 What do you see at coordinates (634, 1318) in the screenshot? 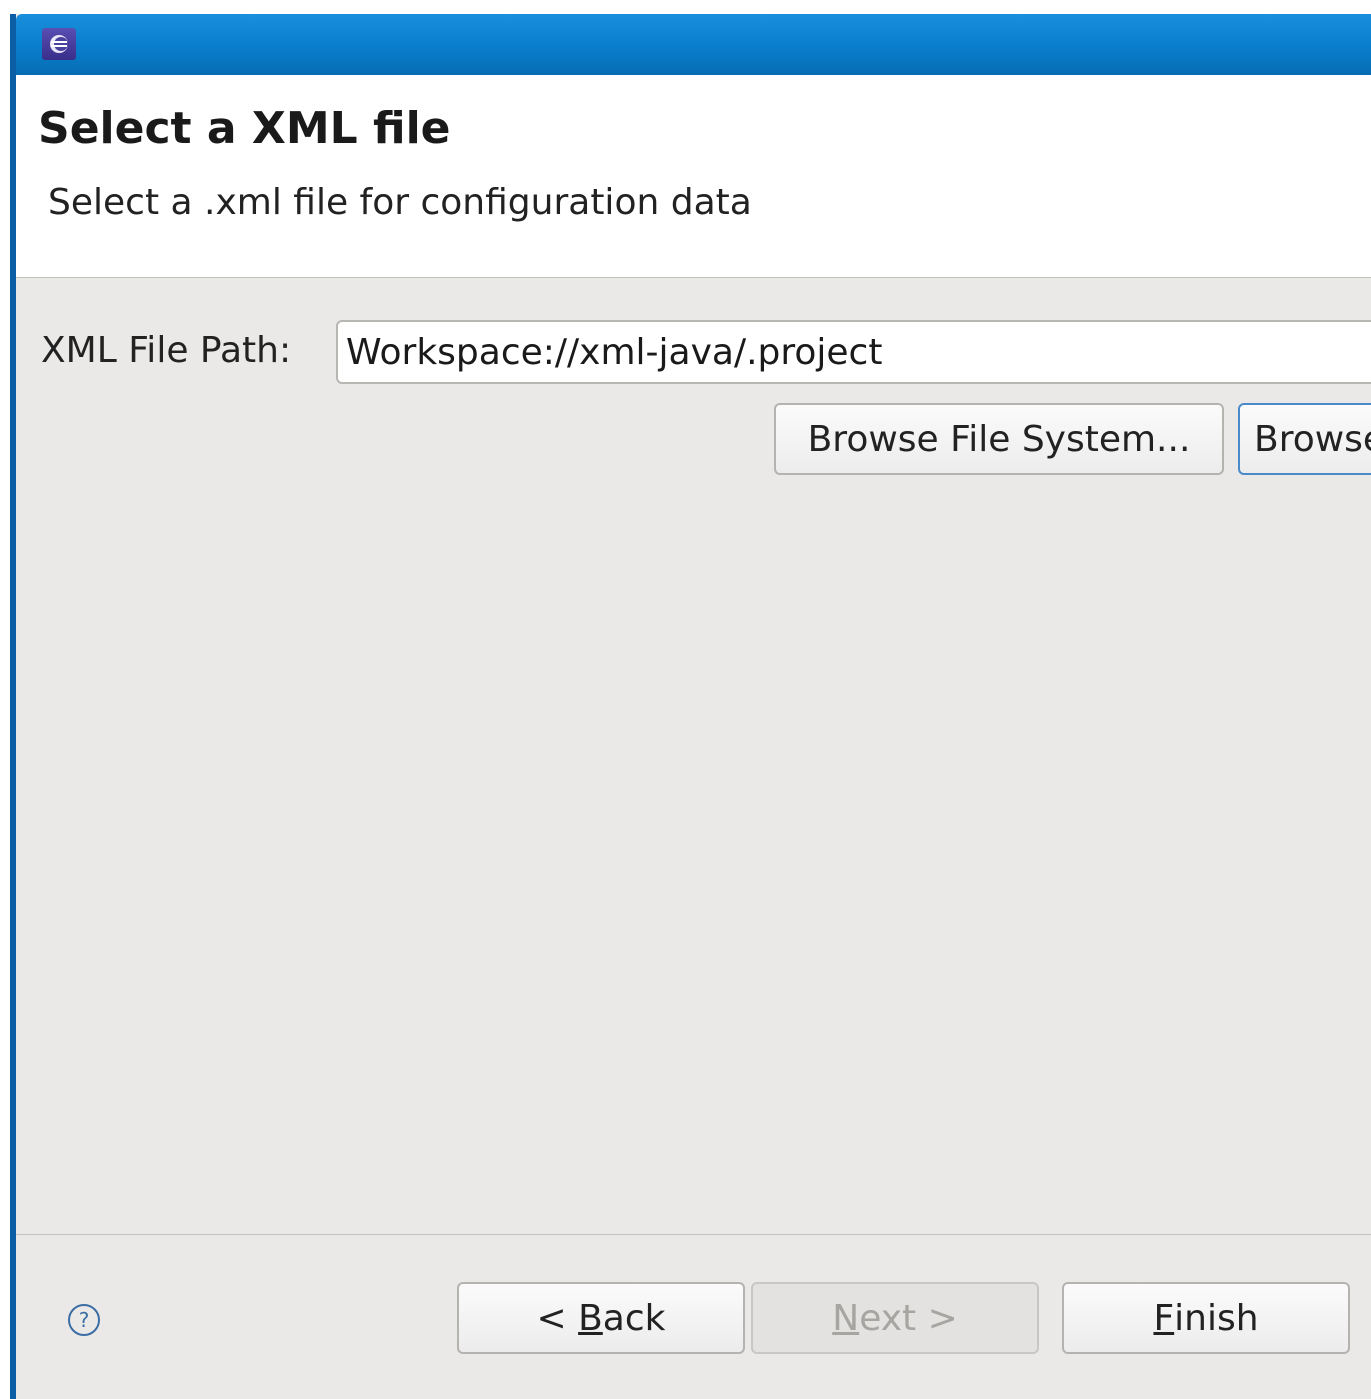
I see `back-button-rest: ack` at bounding box center [634, 1318].